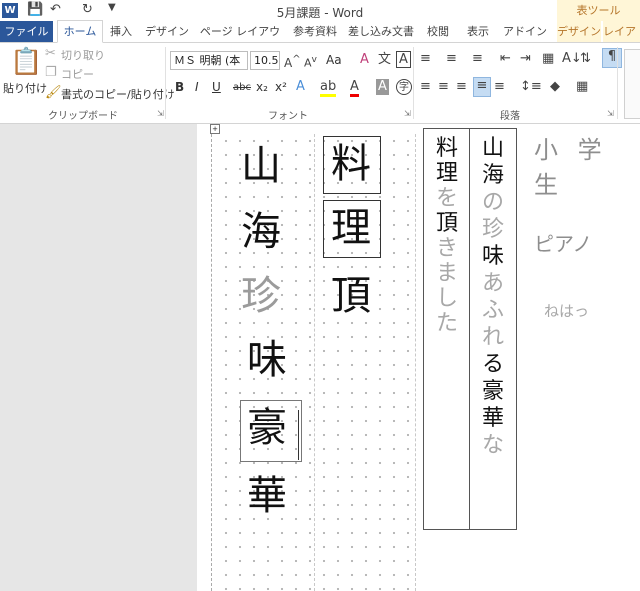 Image resolution: width=640 pixels, height=591 pixels. Describe the element at coordinates (197, 87) in the screenshot. I see `italic-button: I` at that location.